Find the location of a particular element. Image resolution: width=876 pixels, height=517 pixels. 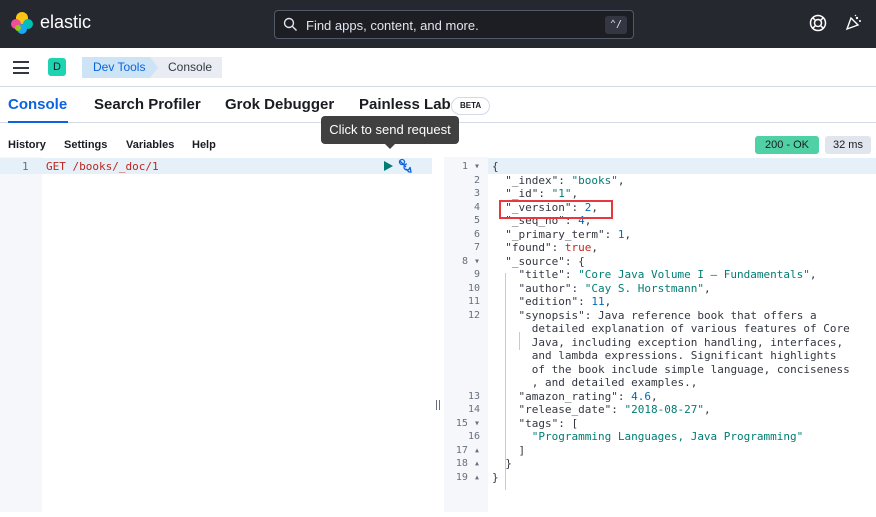

response-line: "amazon_rating": 4.6, is located at coordinates (588, 396).